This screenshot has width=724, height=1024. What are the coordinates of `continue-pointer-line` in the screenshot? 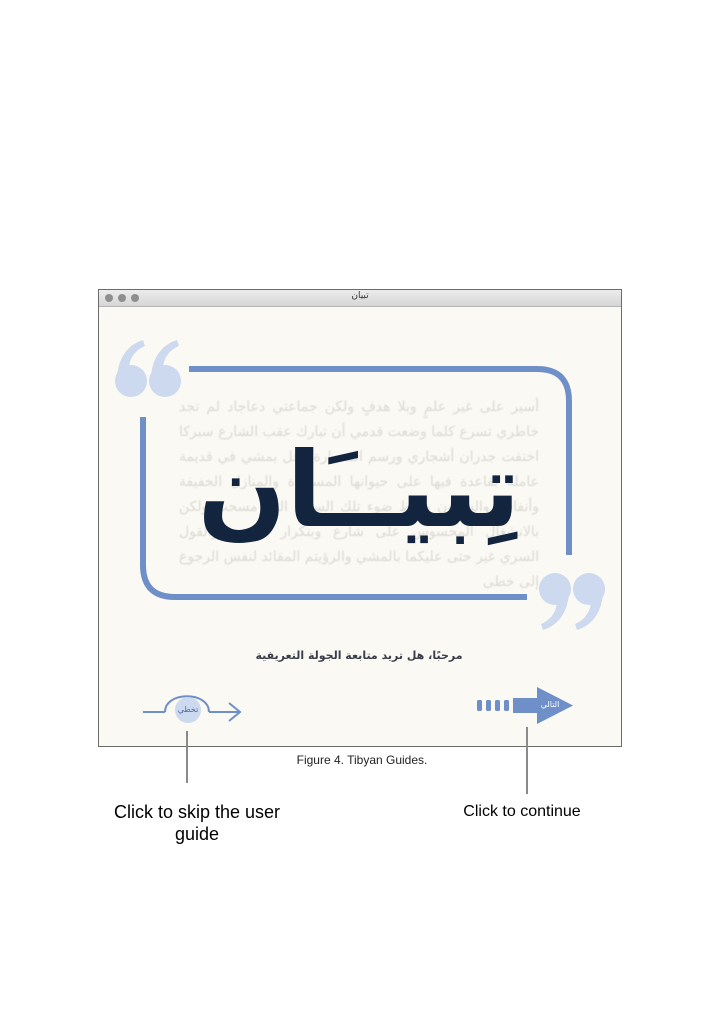 It's located at (527, 760).